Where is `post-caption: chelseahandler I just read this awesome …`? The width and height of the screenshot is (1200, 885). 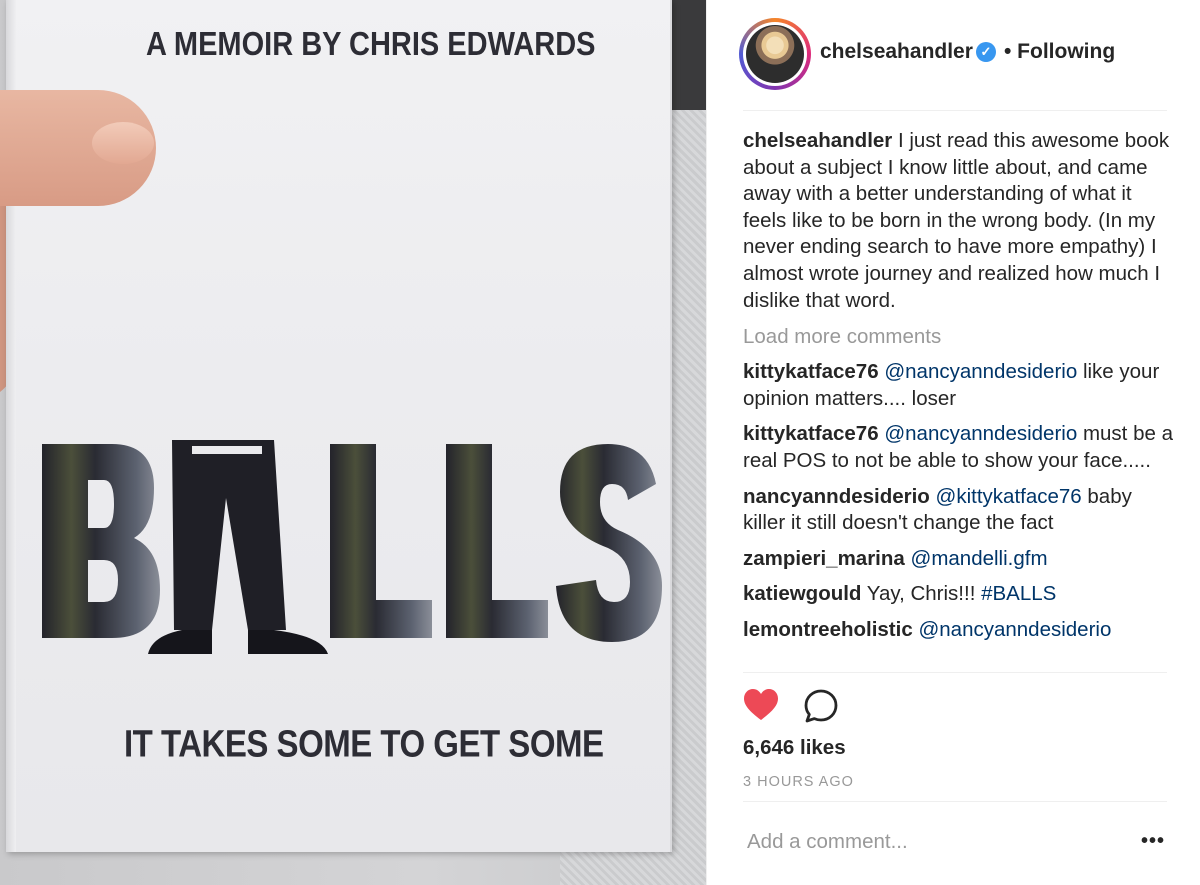
post-caption: chelseahandler I just read this awesome … is located at coordinates (958, 221).